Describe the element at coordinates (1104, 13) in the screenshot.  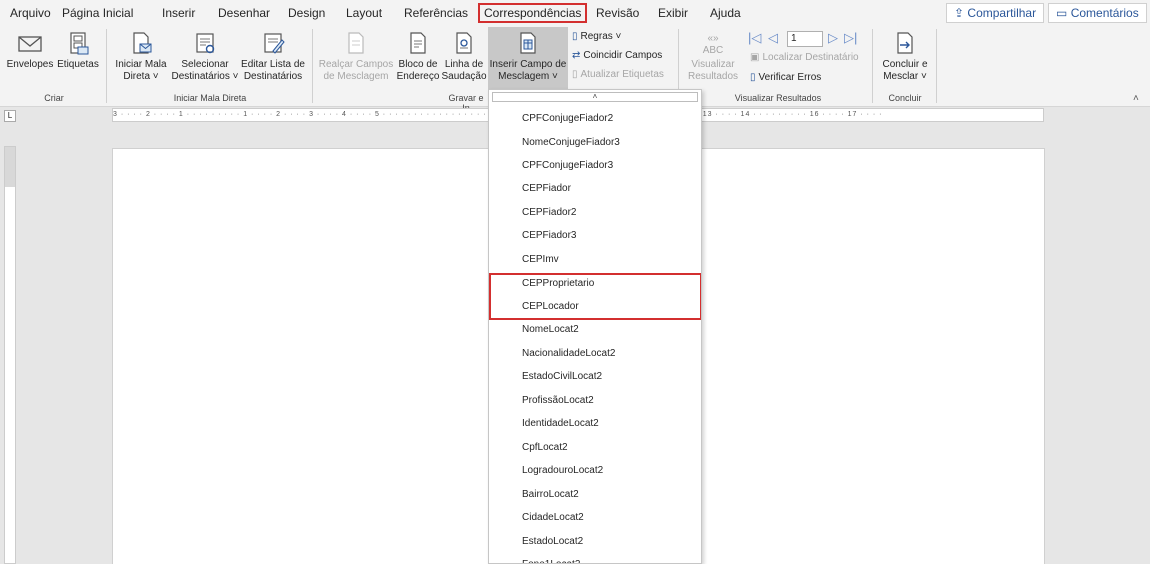
I see `comments-label: Comentários` at that location.